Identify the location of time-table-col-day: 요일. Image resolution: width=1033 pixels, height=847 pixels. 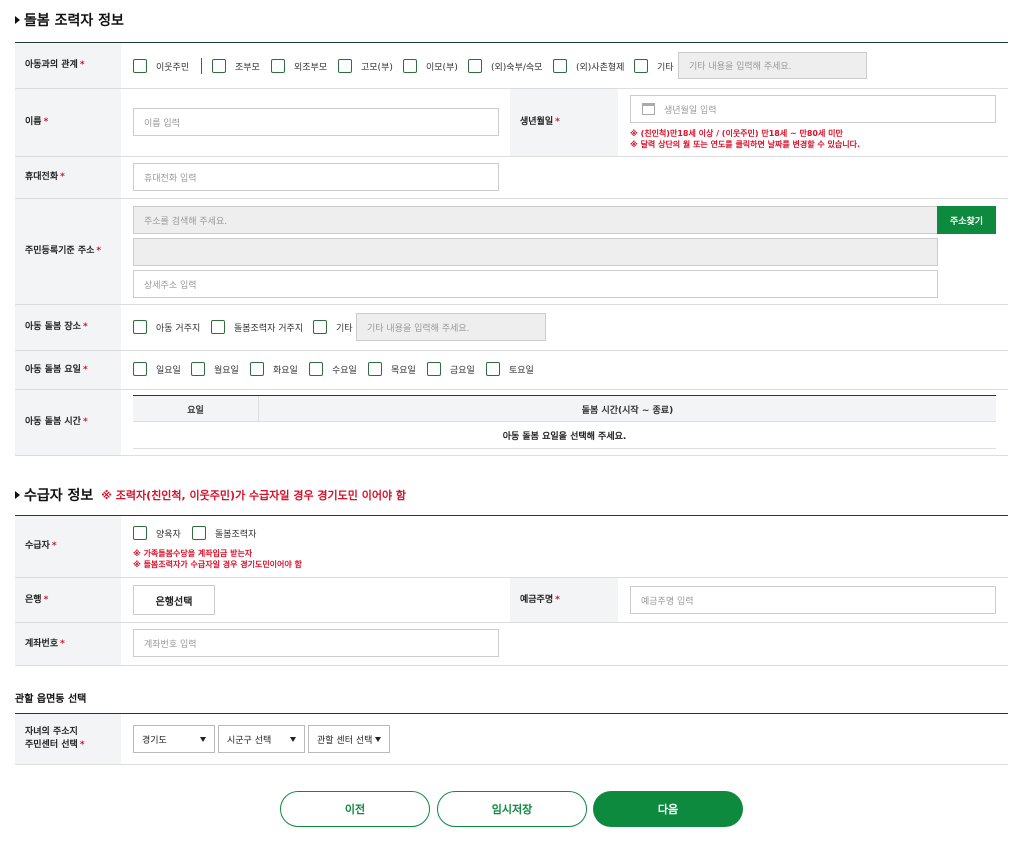
(195, 410).